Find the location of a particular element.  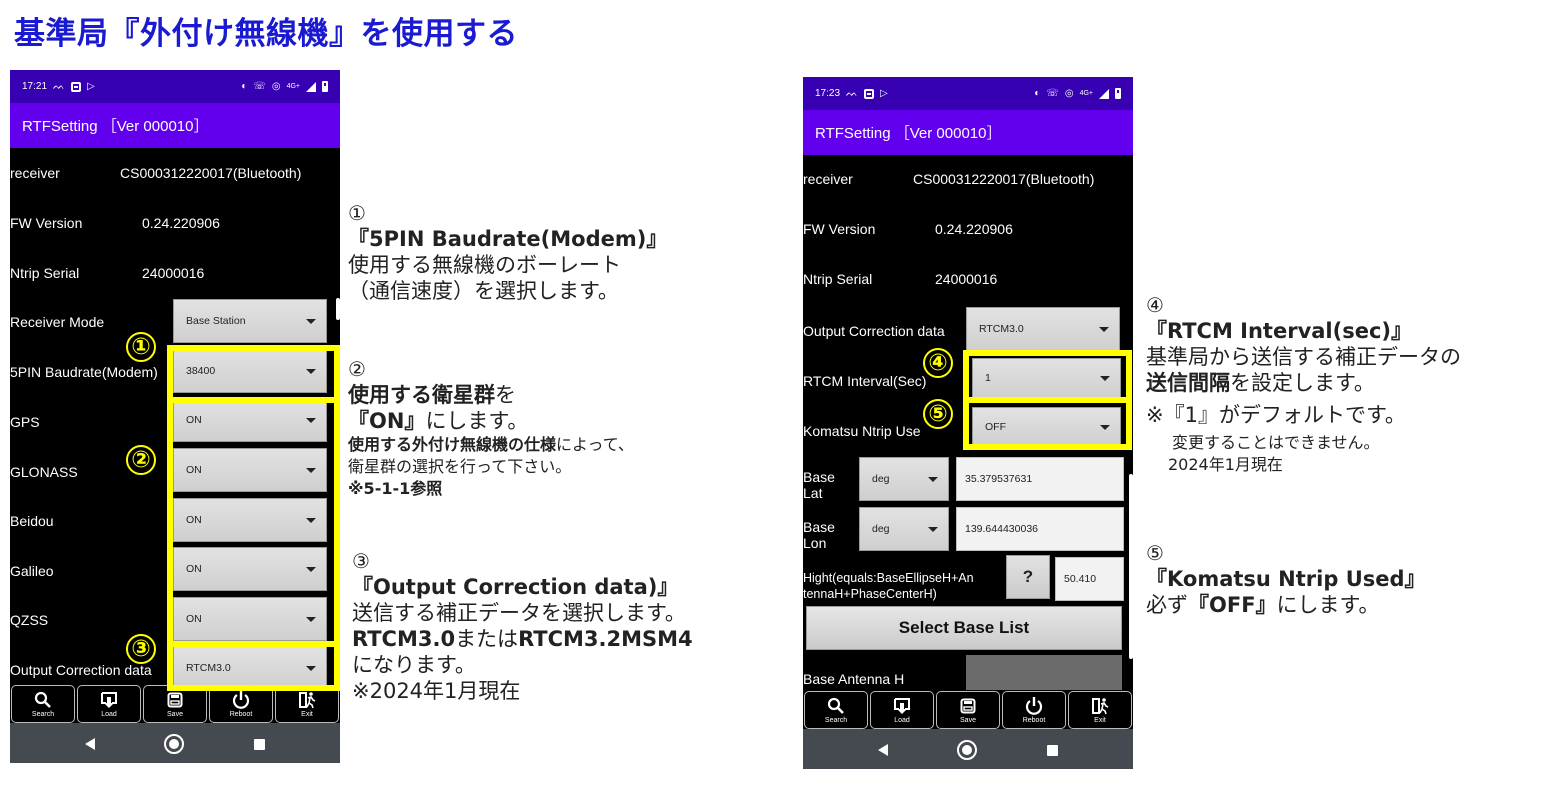

page-title: 基準局『外付け無線機』を使用する is located at coordinates (266, 34).